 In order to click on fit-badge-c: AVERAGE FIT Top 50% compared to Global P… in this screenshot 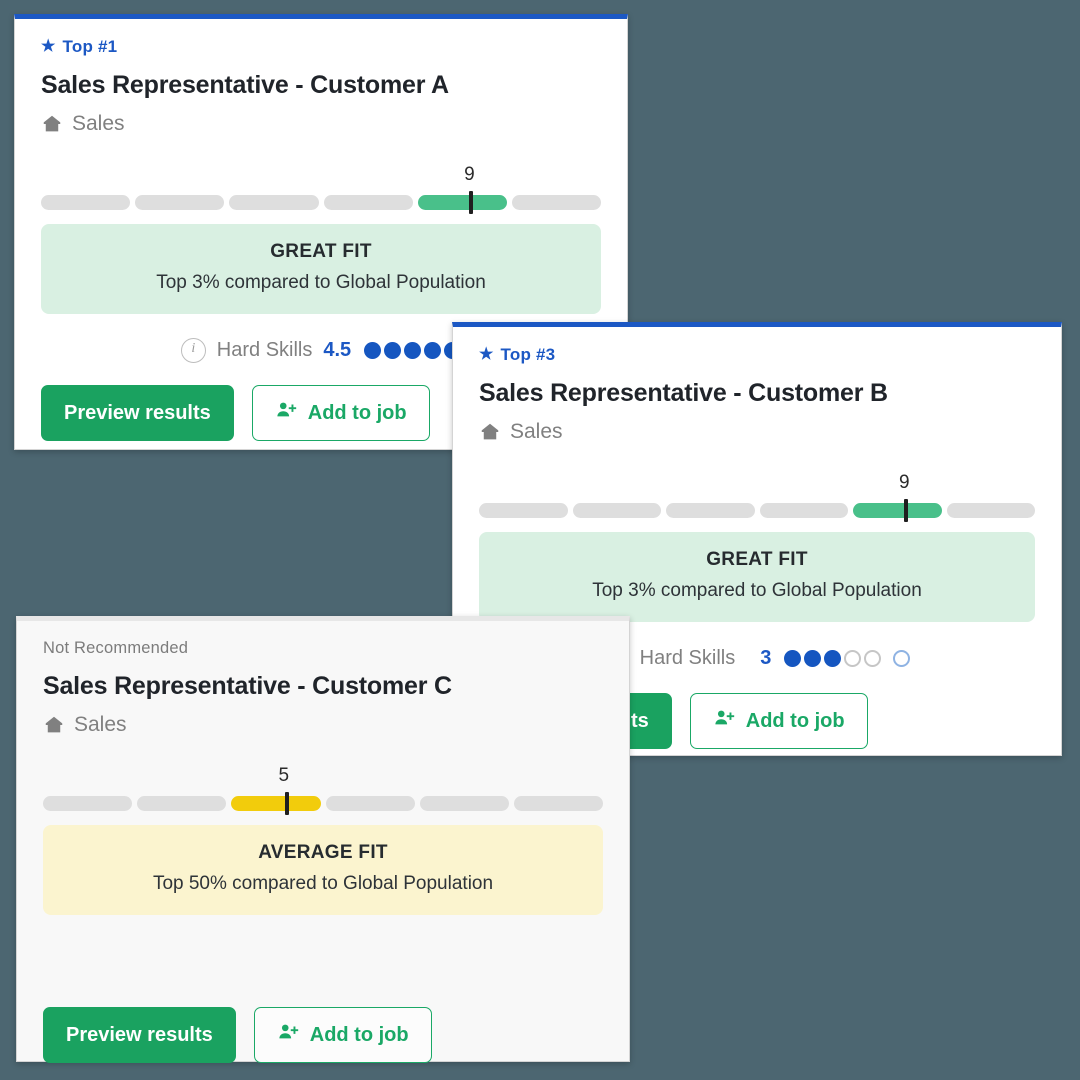, I will do `click(323, 870)`.